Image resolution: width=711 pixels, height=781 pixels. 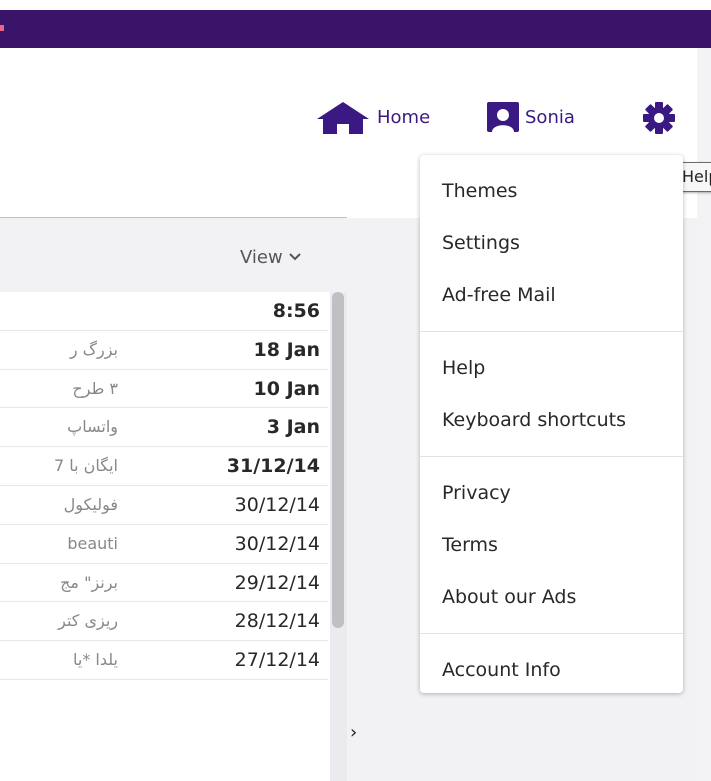 I want to click on home-icon, so click(x=343, y=118).